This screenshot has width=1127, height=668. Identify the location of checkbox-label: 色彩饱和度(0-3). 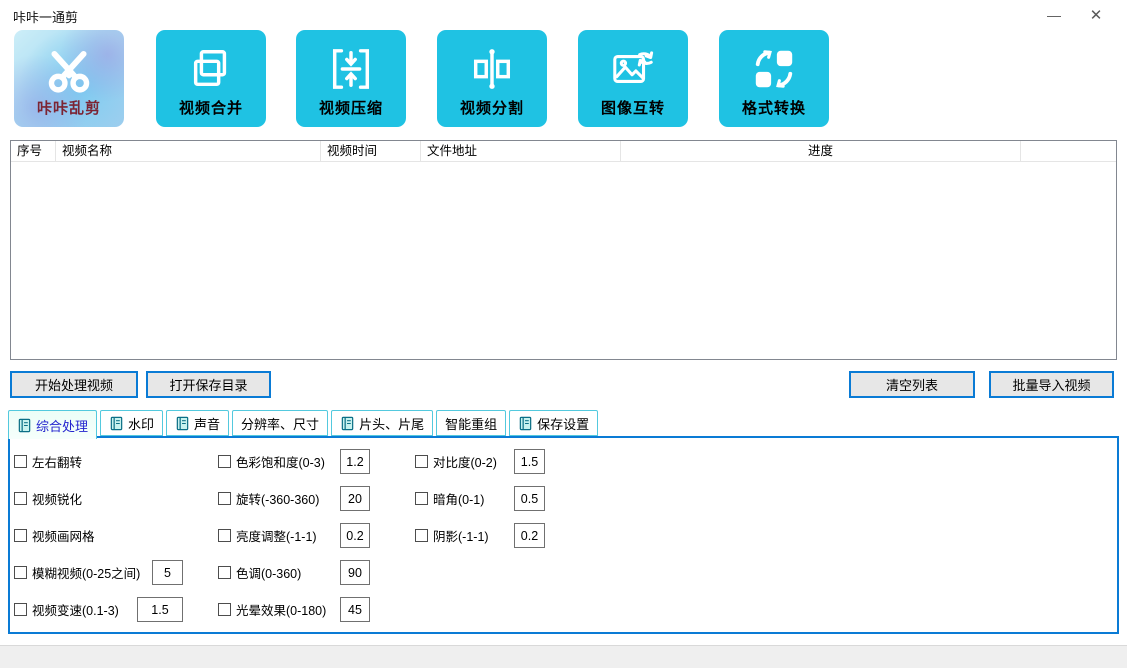
(280, 462).